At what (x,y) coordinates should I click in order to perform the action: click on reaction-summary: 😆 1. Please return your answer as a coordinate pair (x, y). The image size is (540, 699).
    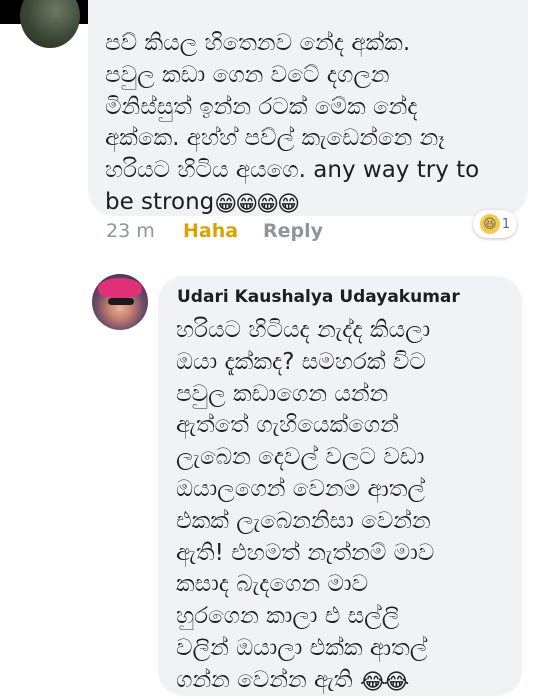
    Looking at the image, I should click on (495, 224).